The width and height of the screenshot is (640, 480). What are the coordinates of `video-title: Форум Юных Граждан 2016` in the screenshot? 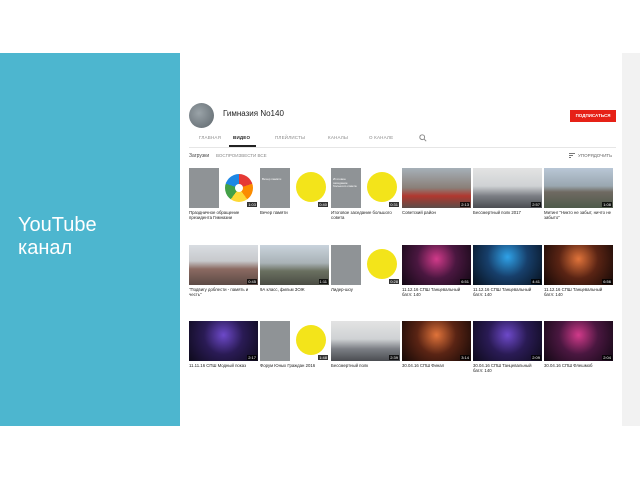 It's located at (294, 365).